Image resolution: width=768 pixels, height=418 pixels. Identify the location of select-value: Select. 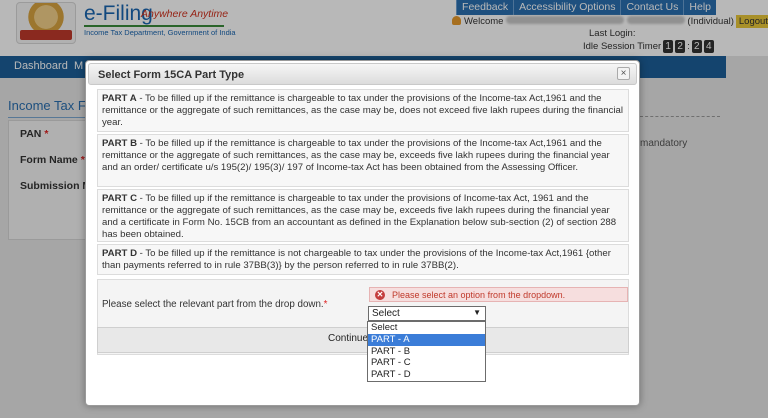
(386, 313).